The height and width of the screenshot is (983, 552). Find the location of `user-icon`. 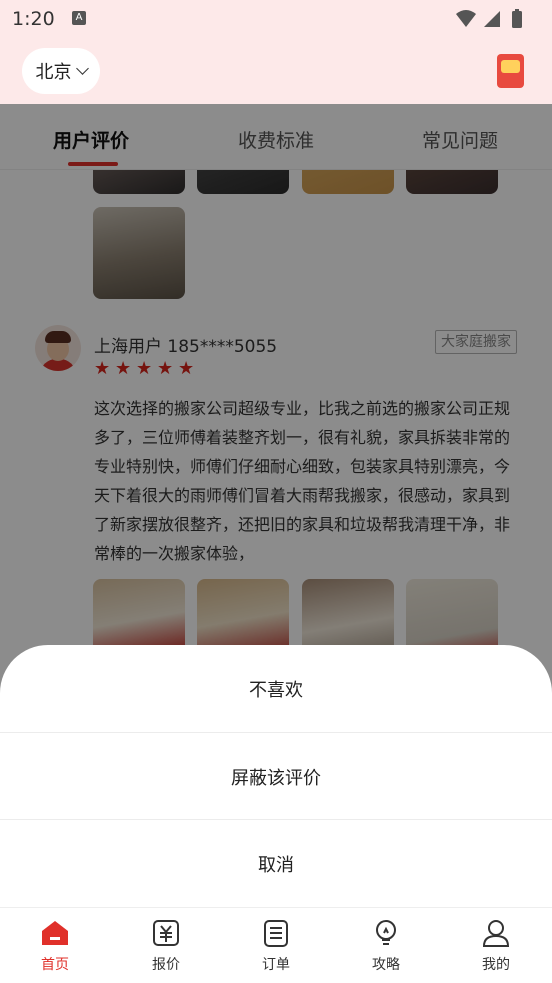

user-icon is located at coordinates (496, 933).